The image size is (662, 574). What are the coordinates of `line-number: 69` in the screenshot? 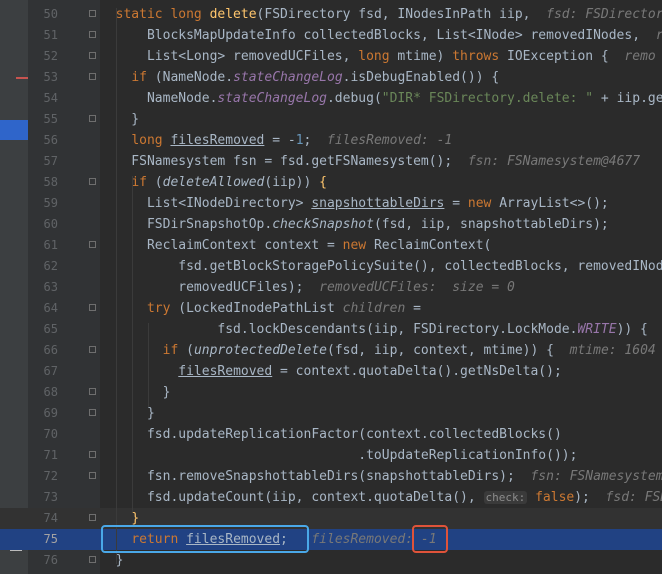 It's located at (43, 413).